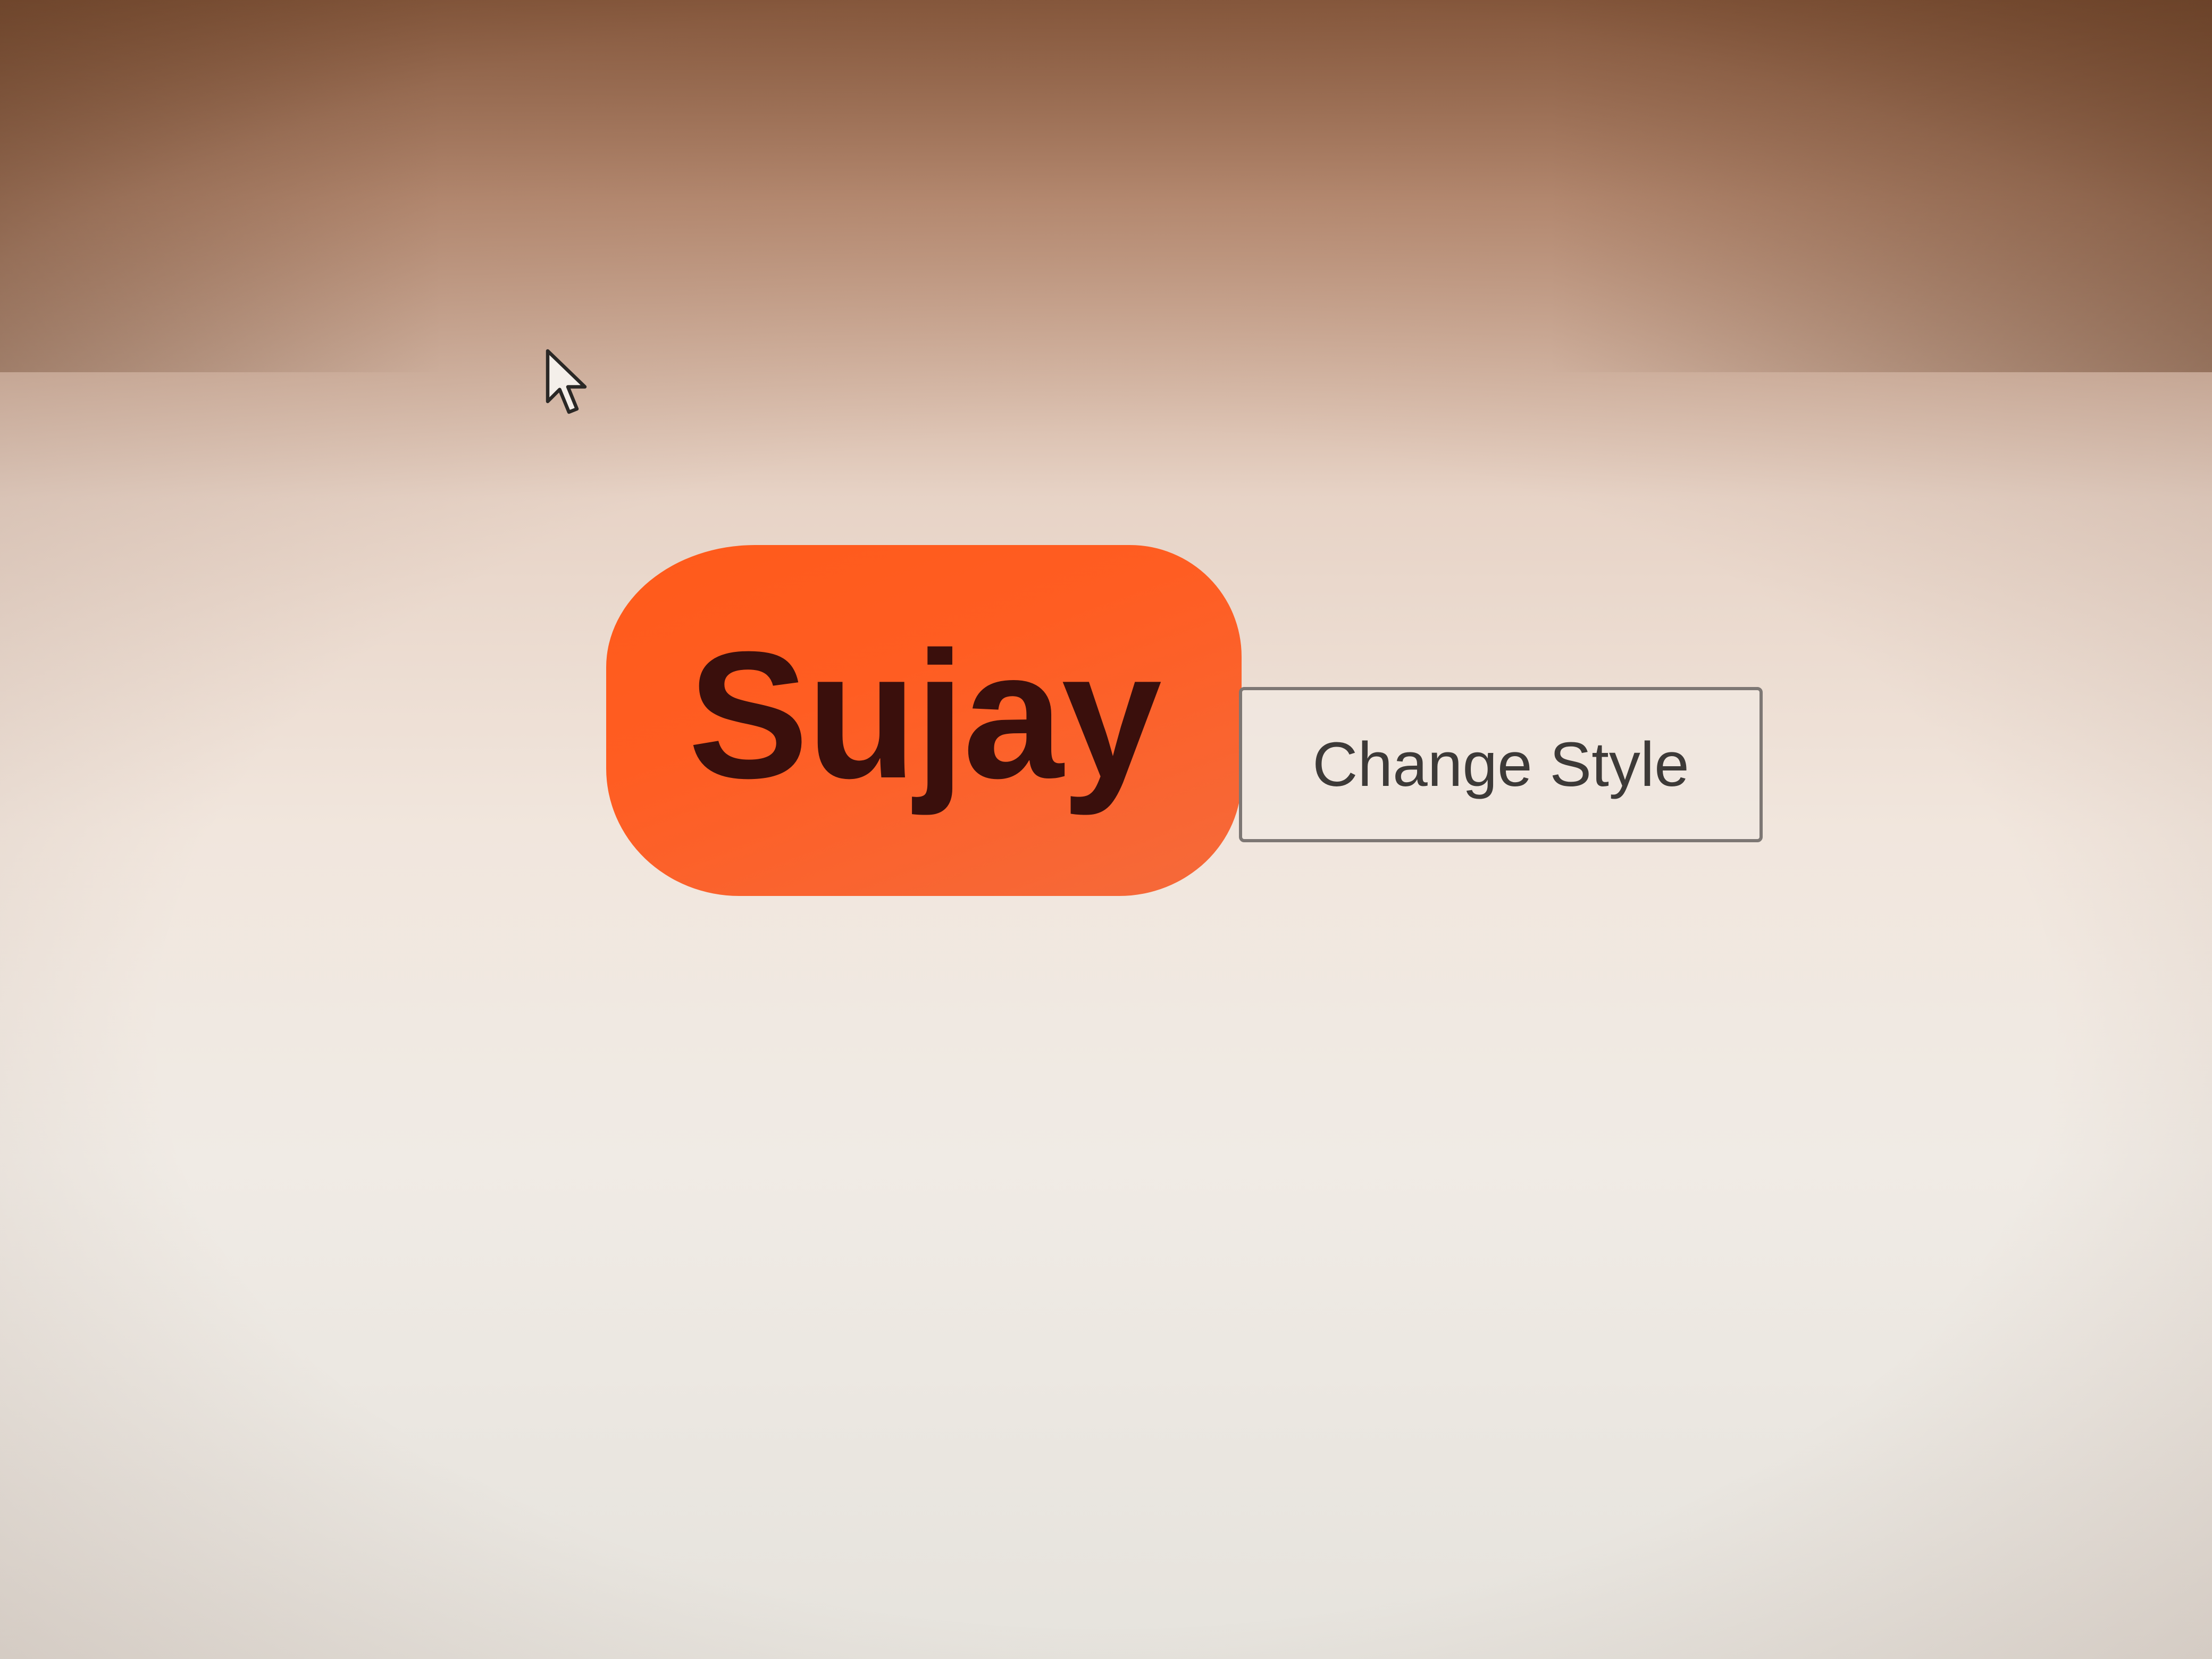 Image resolution: width=2212 pixels, height=1659 pixels. Describe the element at coordinates (566, 381) in the screenshot. I see `mouse-pointer-icon` at that location.